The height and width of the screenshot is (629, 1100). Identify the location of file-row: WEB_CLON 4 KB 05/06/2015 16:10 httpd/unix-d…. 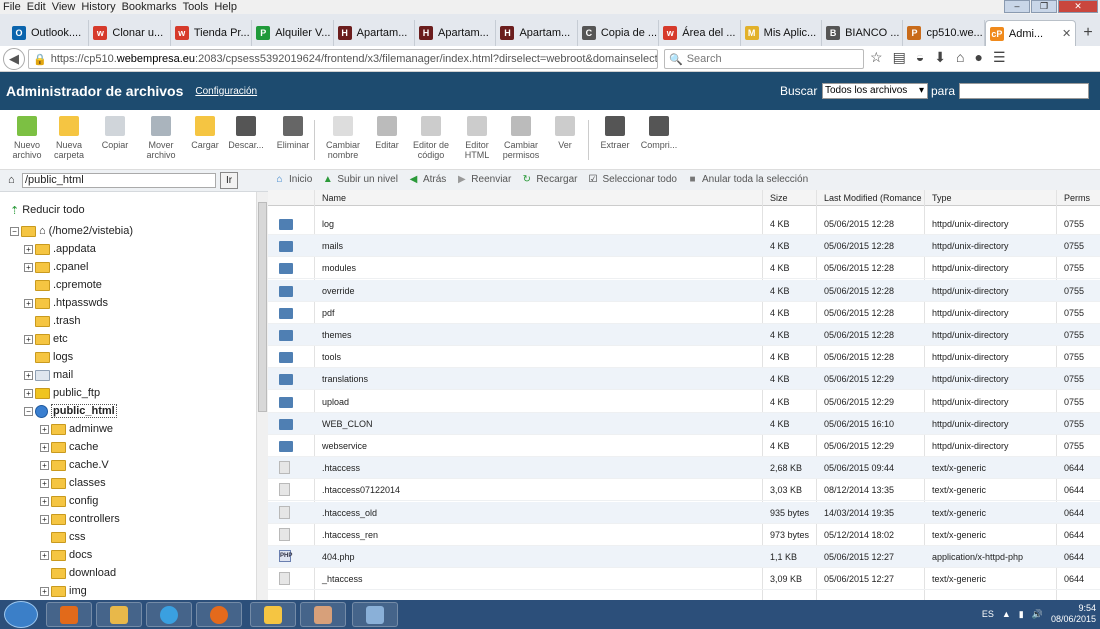
(684, 423).